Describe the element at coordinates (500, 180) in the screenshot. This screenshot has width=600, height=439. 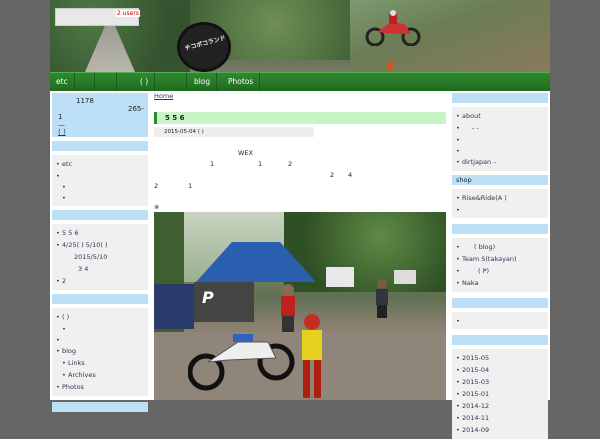
I see `right-section-2-header: shop` at that location.